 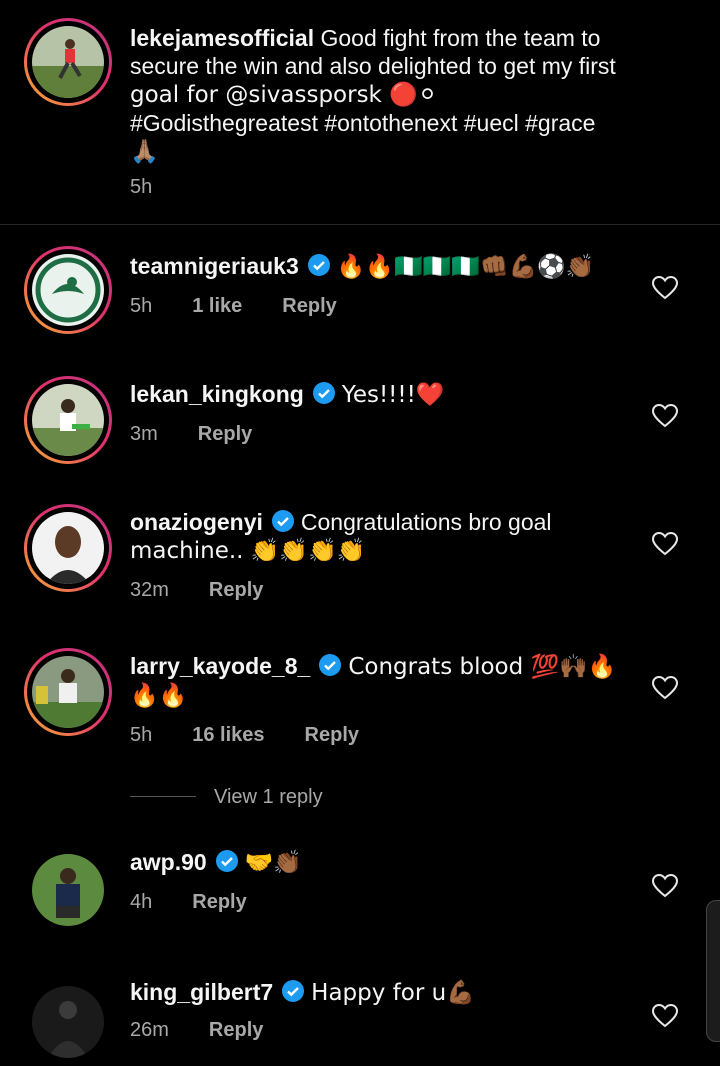 I want to click on comment-username: king_gilbert7, so click(x=201, y=992).